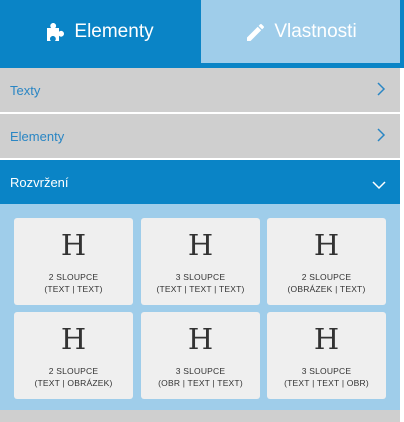  Describe the element at coordinates (200, 416) in the screenshot. I see `accordion-next-row` at that location.